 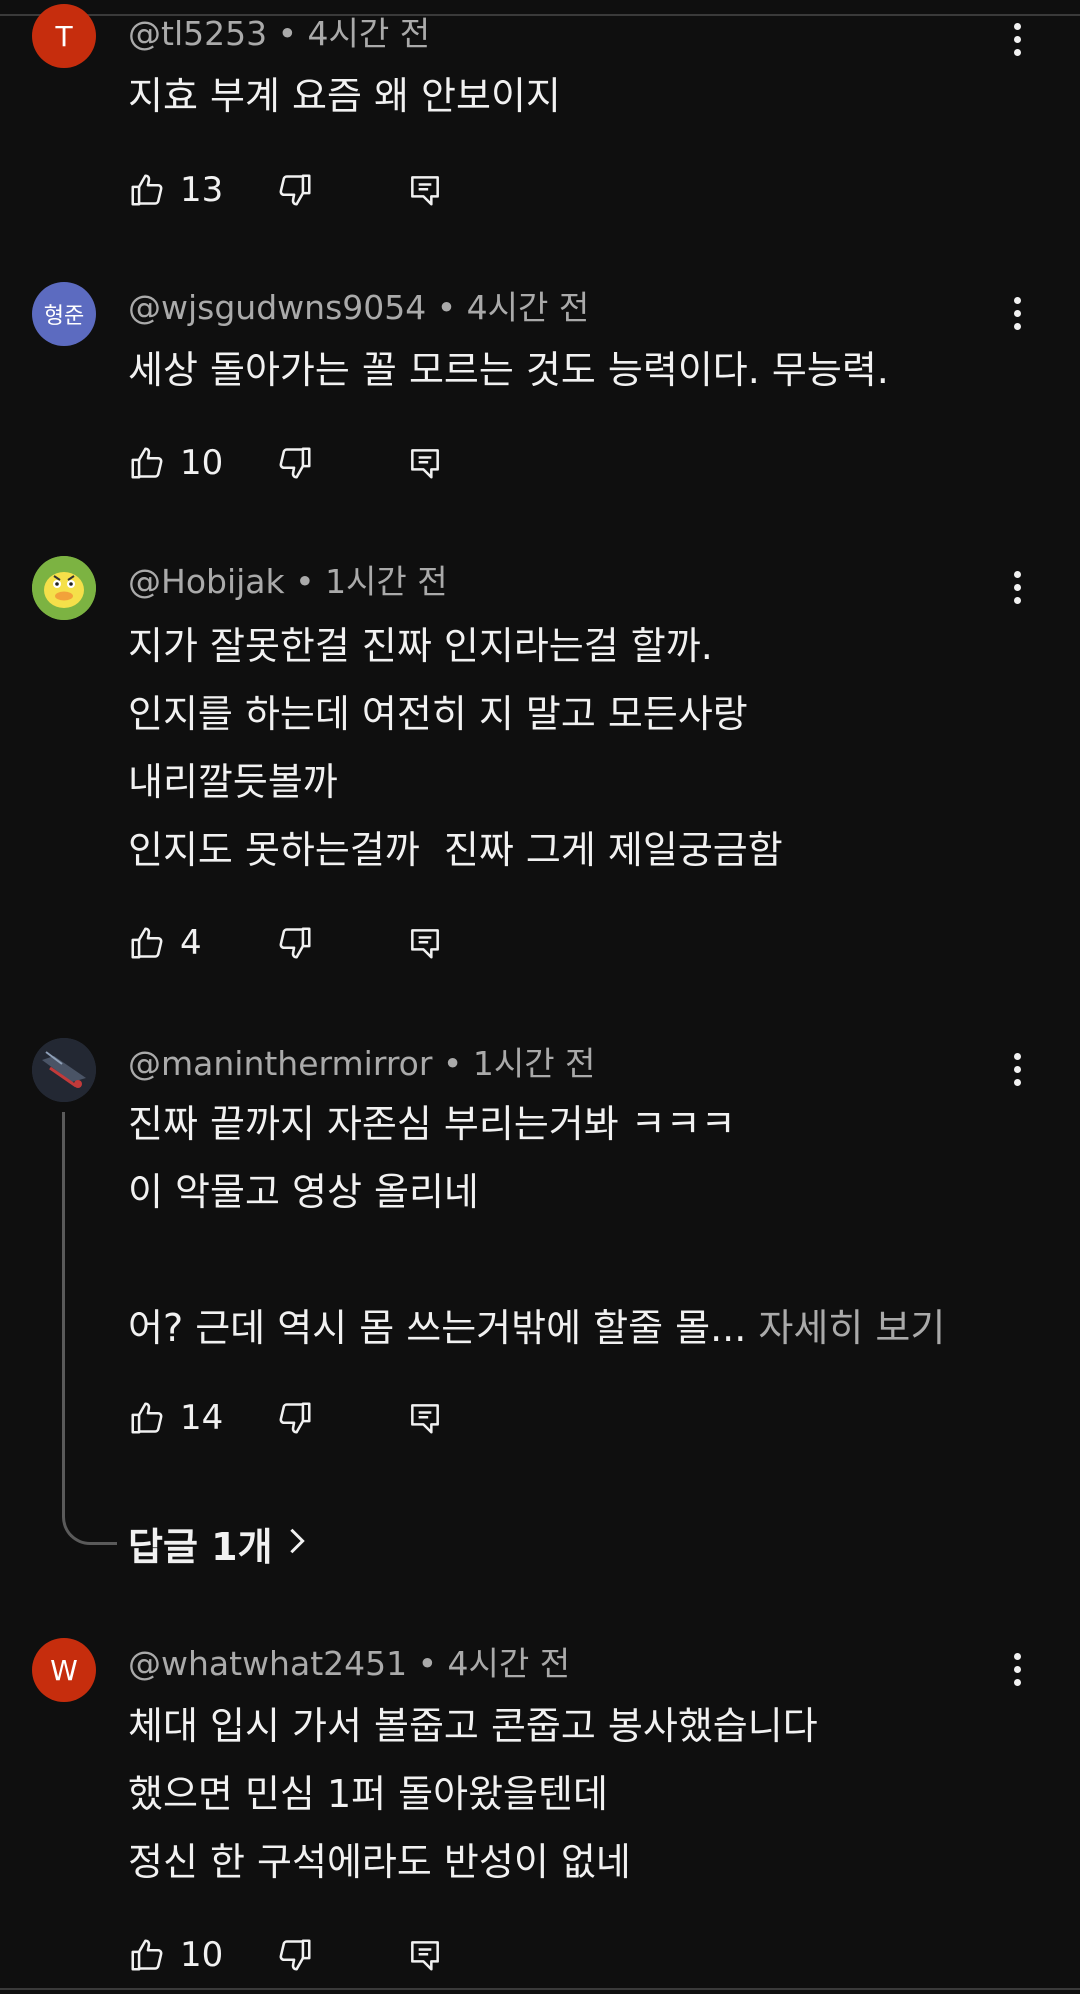 What do you see at coordinates (279, 34) in the screenshot?
I see `comment-author-time: @tl5253 • 4시간 전` at bounding box center [279, 34].